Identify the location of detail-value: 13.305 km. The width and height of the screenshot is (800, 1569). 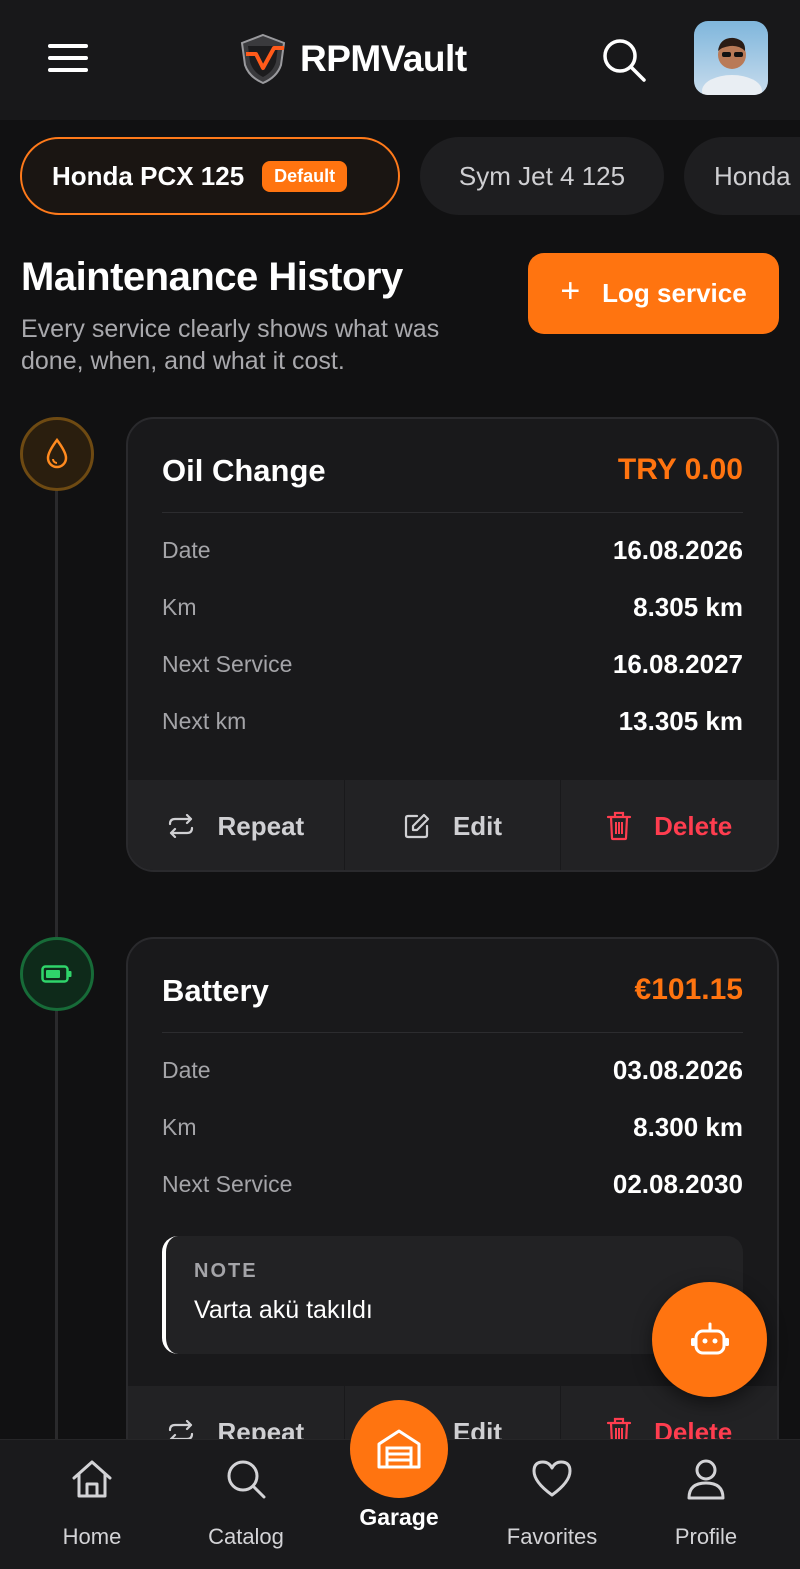
(680, 721).